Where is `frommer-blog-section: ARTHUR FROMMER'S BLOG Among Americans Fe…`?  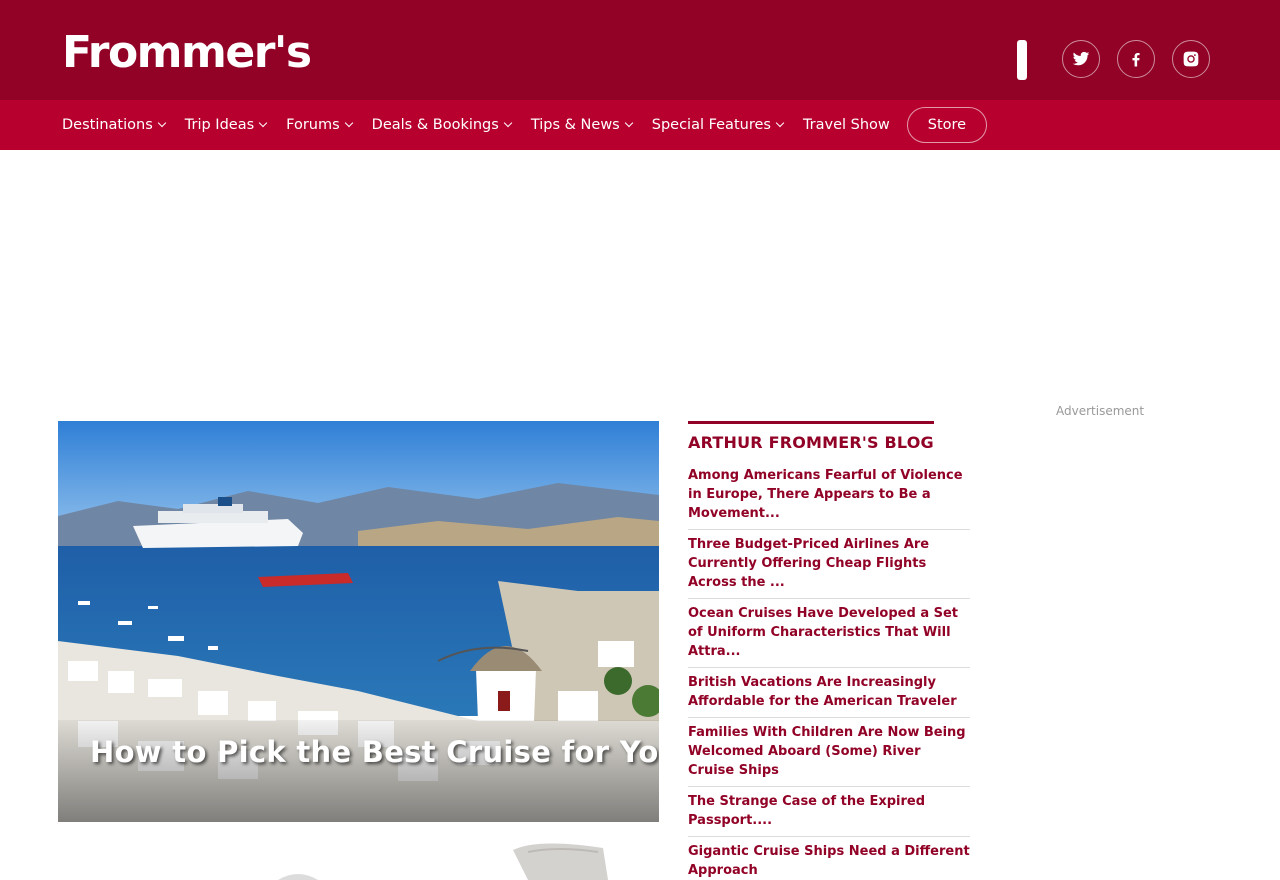 frommer-blog-section: ARTHUR FROMMER'S BLOG Among Americans Fe… is located at coordinates (829, 650).